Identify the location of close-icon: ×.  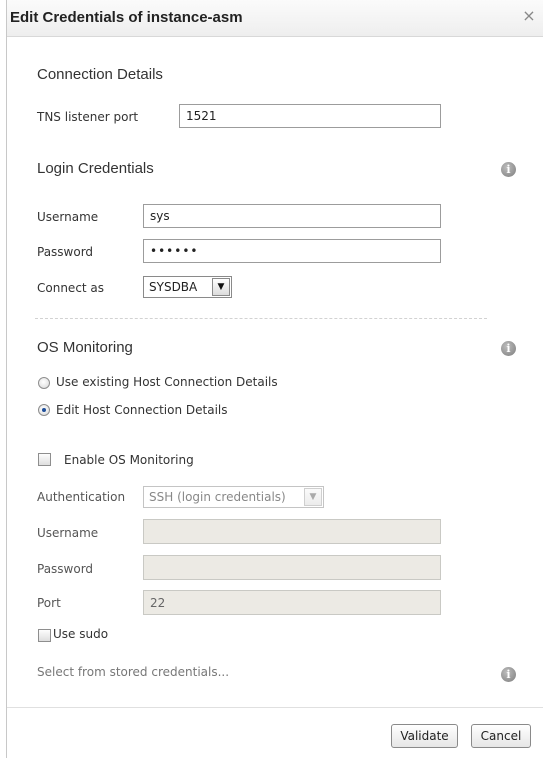
(529, 16).